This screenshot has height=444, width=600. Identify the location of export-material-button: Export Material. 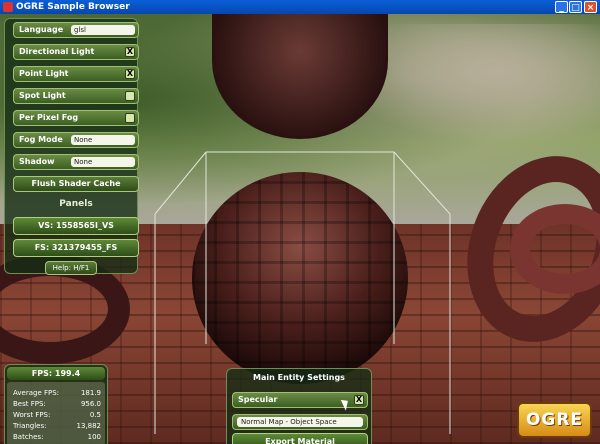
(300, 438).